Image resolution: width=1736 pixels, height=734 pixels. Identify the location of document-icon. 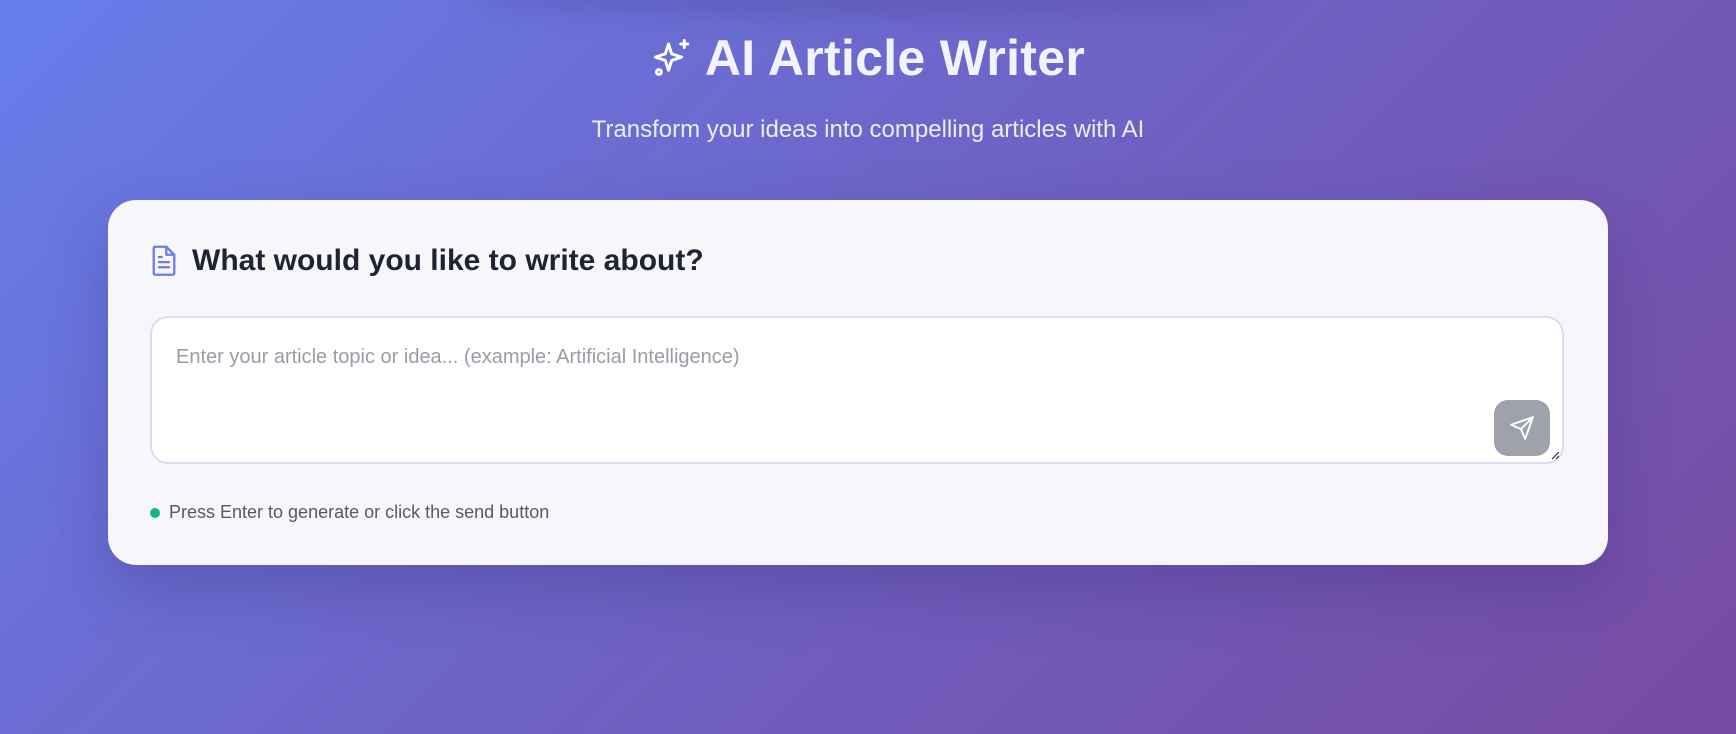
(164, 261).